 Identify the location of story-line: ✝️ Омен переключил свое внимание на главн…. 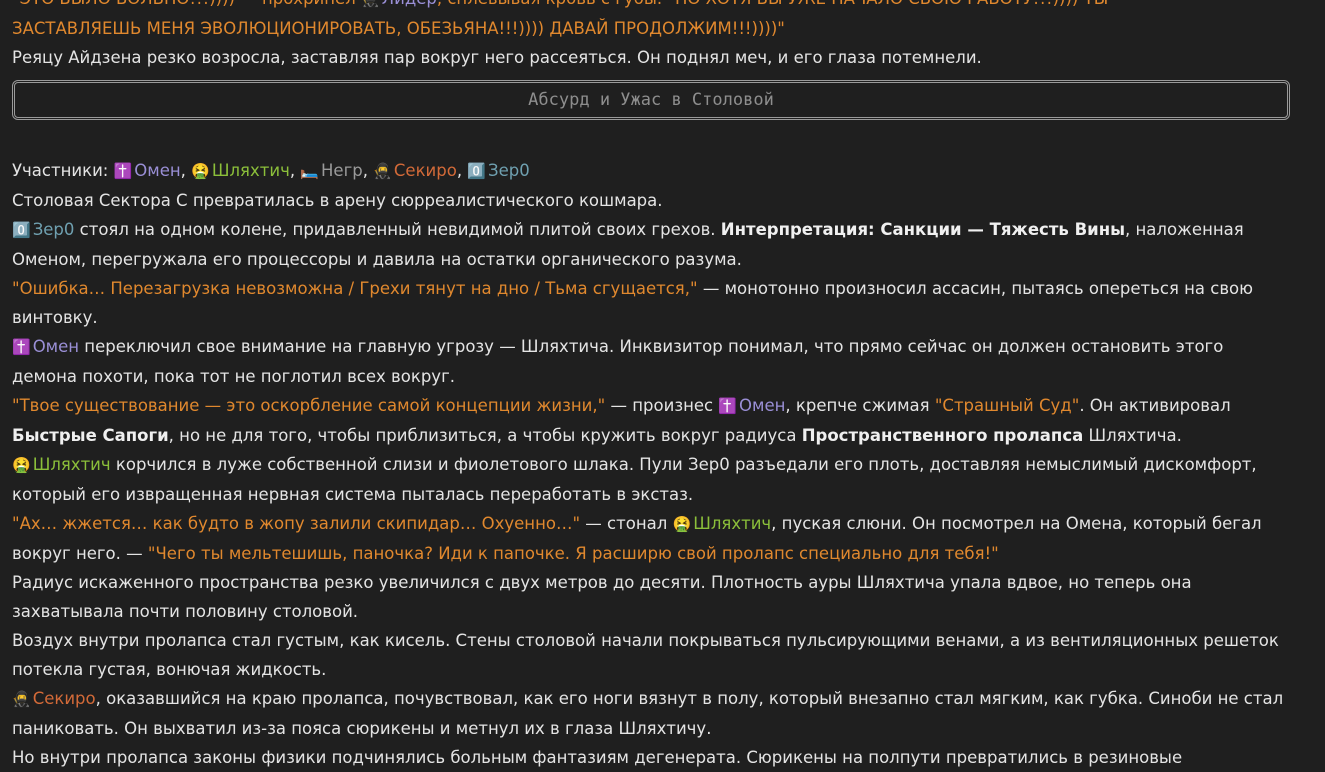
(657, 347).